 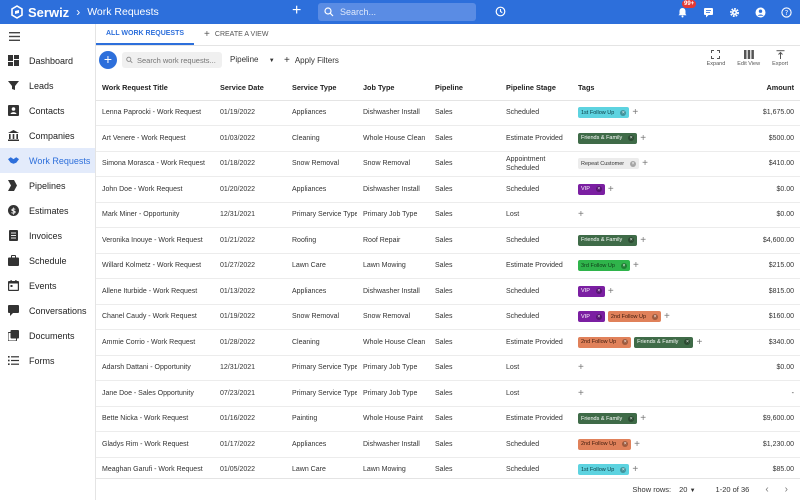 What do you see at coordinates (155, 466) in the screenshot?
I see `cell-title: Meaghan Garufi - Work Request` at bounding box center [155, 466].